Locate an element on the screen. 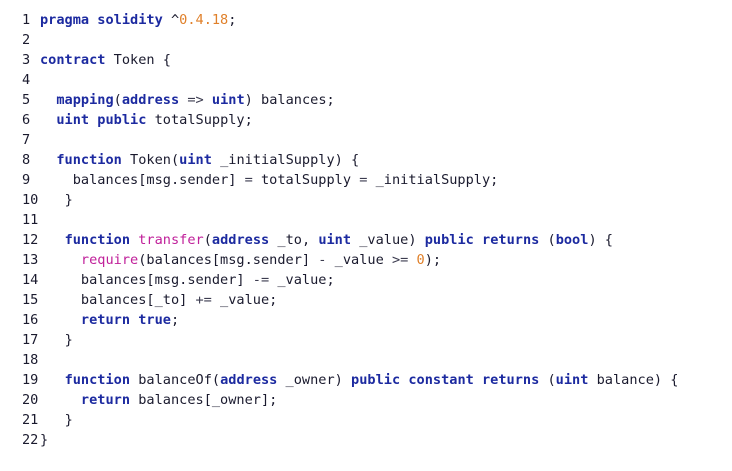 Image resolution: width=732 pixels, height=471 pixels. code-line: 11 is located at coordinates (366, 220).